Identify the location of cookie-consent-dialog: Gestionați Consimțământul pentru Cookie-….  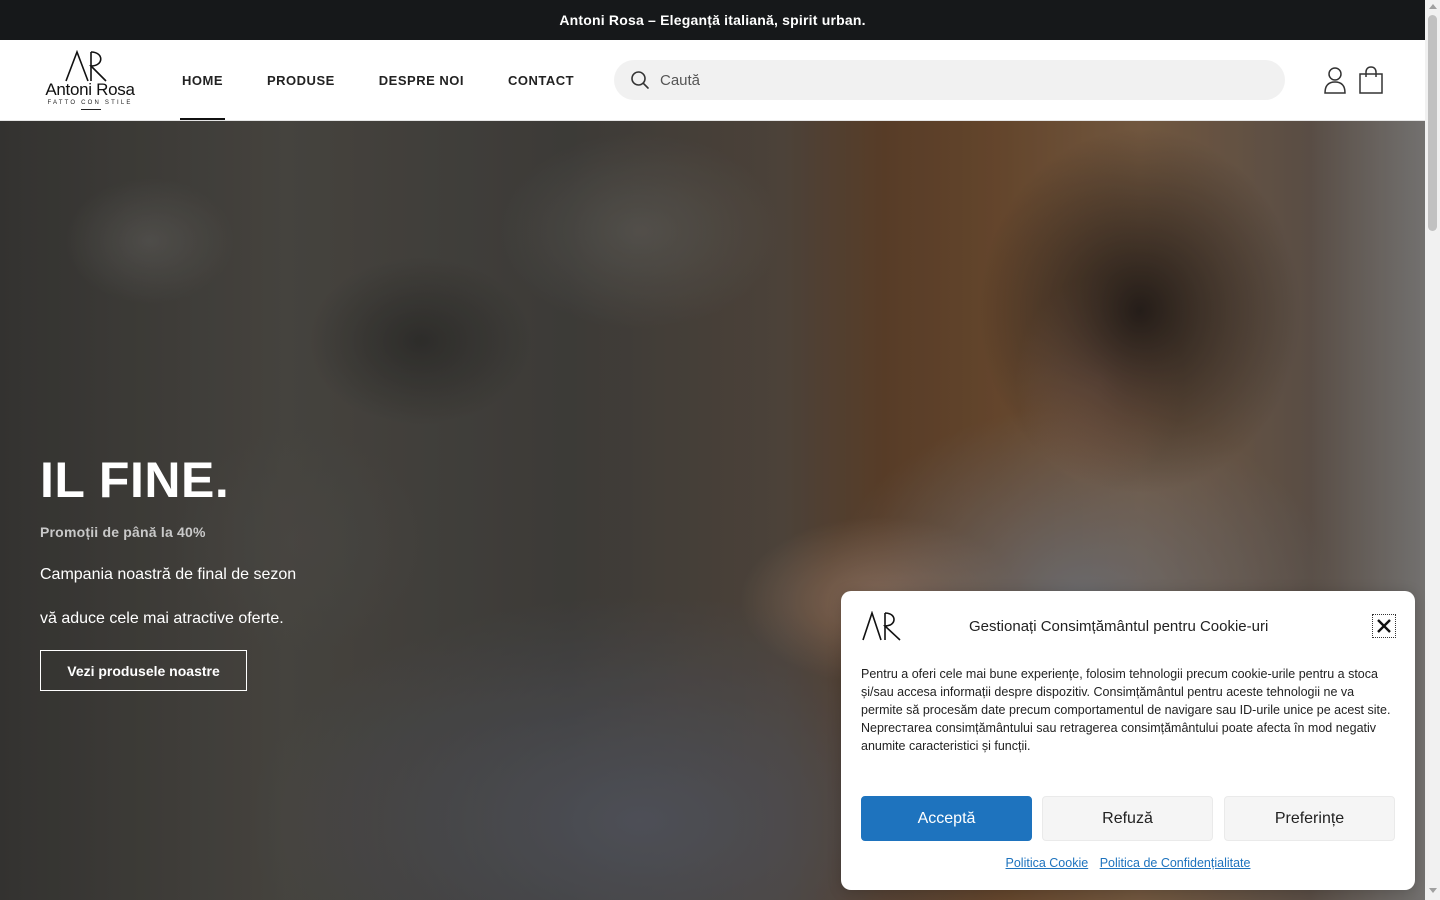
(1128, 740).